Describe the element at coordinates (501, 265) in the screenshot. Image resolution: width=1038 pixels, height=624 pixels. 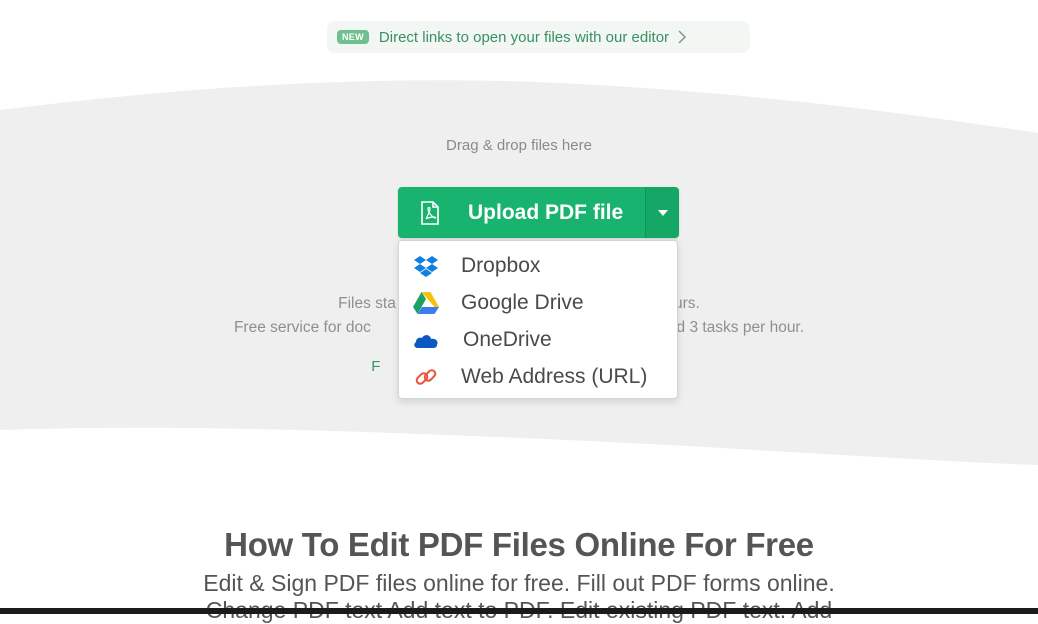
I see `menu-item-label: Dropbox` at that location.